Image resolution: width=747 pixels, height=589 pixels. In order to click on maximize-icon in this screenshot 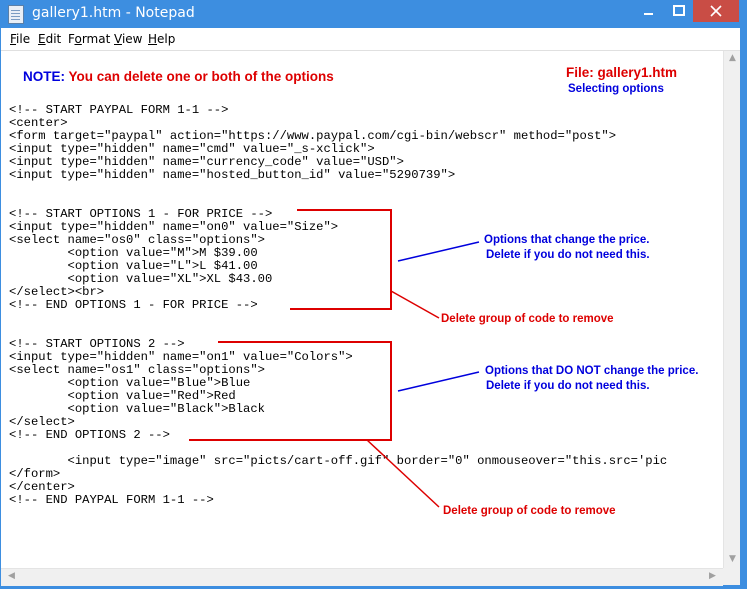, I will do `click(679, 10)`.